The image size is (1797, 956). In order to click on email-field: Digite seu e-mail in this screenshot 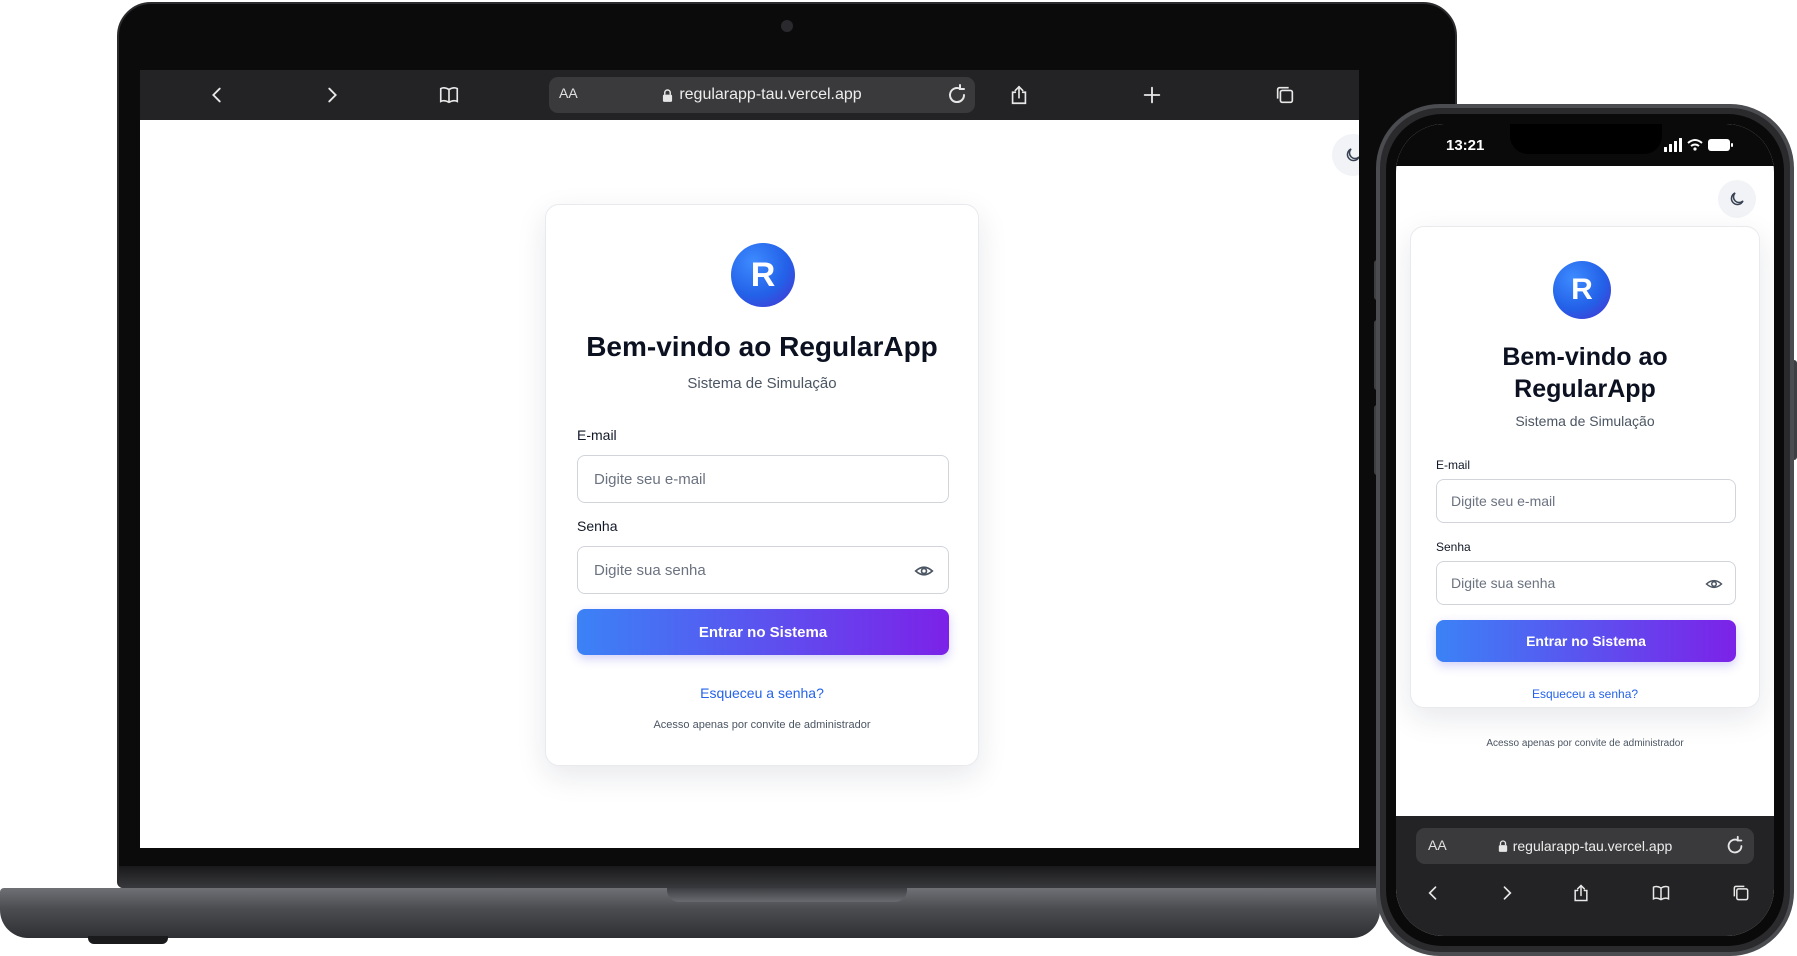, I will do `click(763, 479)`.